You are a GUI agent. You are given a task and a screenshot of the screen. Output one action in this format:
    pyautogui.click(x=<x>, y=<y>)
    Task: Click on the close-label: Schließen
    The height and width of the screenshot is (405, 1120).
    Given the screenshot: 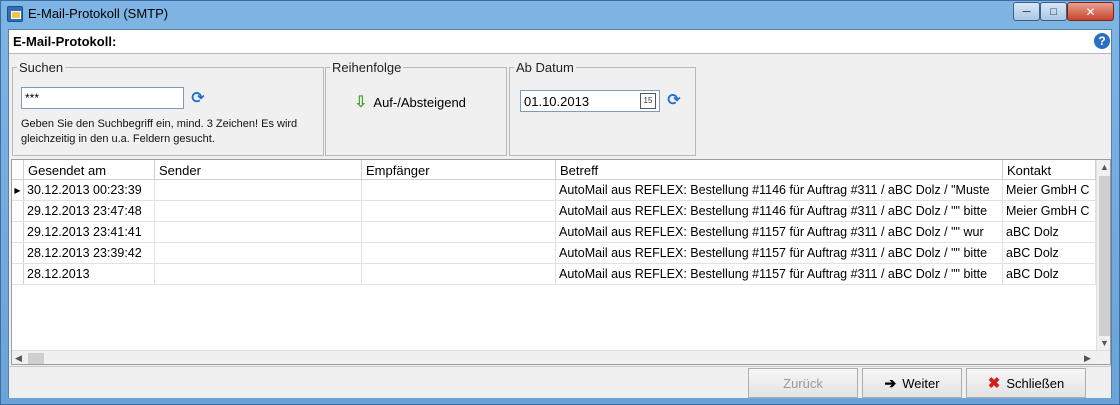 What is the action you would take?
    pyautogui.click(x=1035, y=383)
    